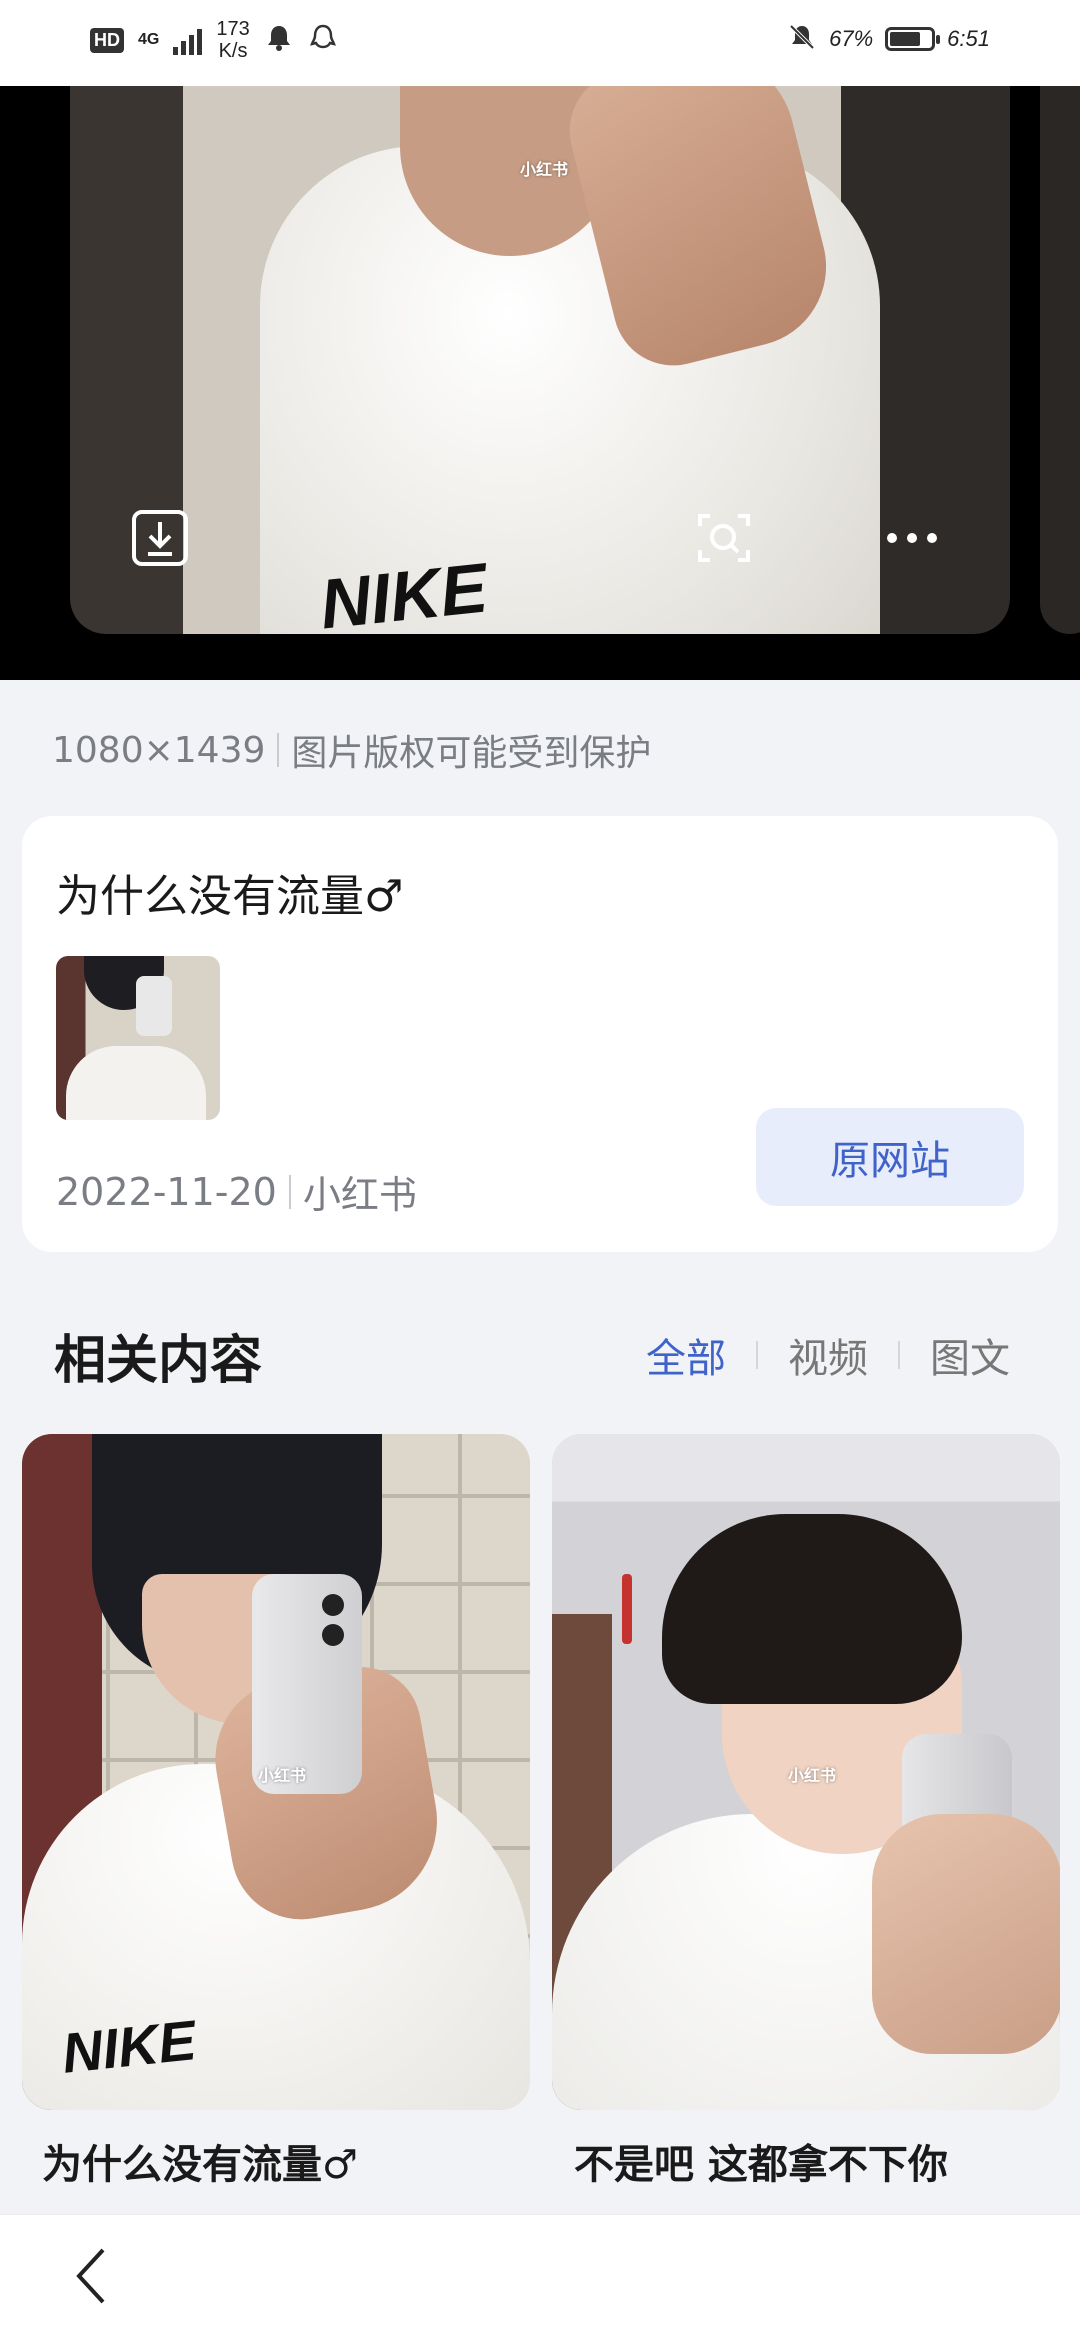 The width and height of the screenshot is (1080, 2341). I want to click on source-meta: 2022-11-20 小红书, so click(236, 1191).